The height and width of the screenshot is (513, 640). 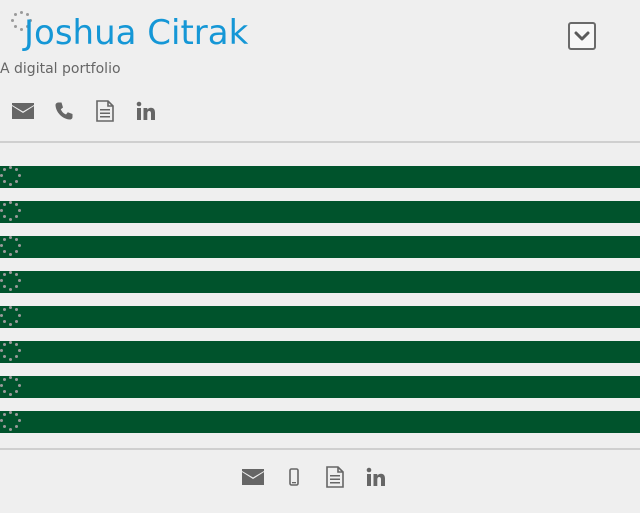 I want to click on footer-contact-icons, so click(x=323, y=477).